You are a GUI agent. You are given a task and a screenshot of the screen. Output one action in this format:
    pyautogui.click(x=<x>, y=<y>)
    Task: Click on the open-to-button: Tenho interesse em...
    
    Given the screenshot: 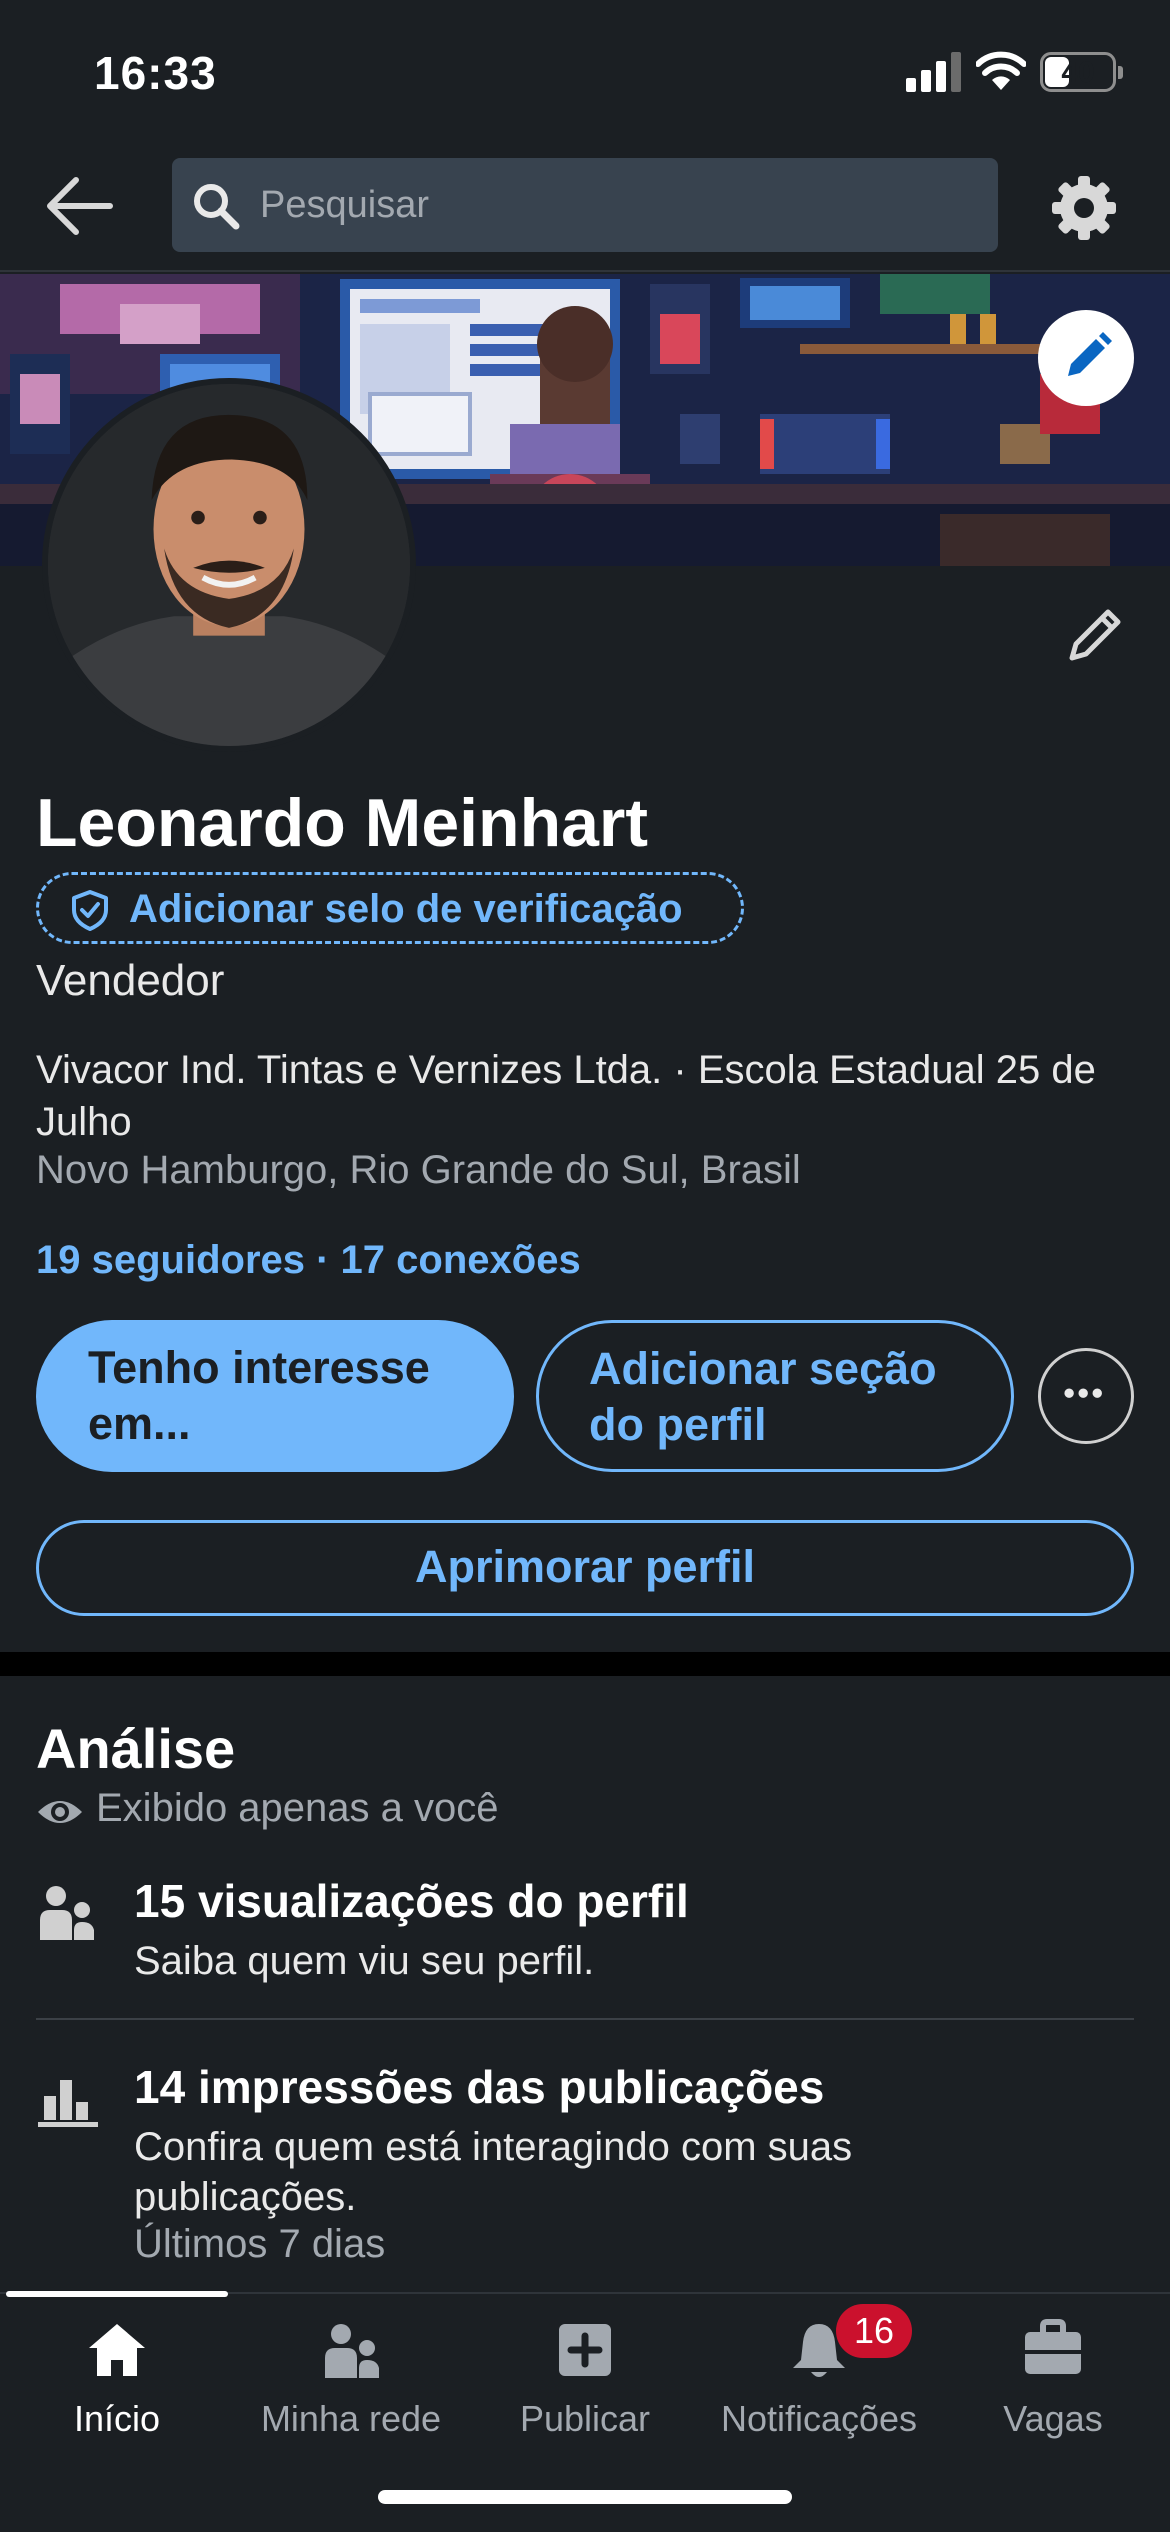 What is the action you would take?
    pyautogui.click(x=275, y=1396)
    